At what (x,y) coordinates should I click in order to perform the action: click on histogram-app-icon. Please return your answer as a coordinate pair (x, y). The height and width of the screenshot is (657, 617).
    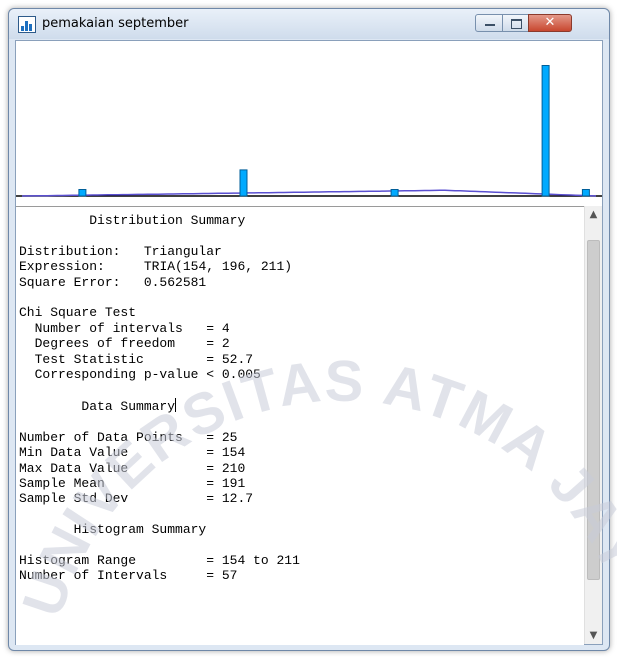
    Looking at the image, I should click on (27, 24).